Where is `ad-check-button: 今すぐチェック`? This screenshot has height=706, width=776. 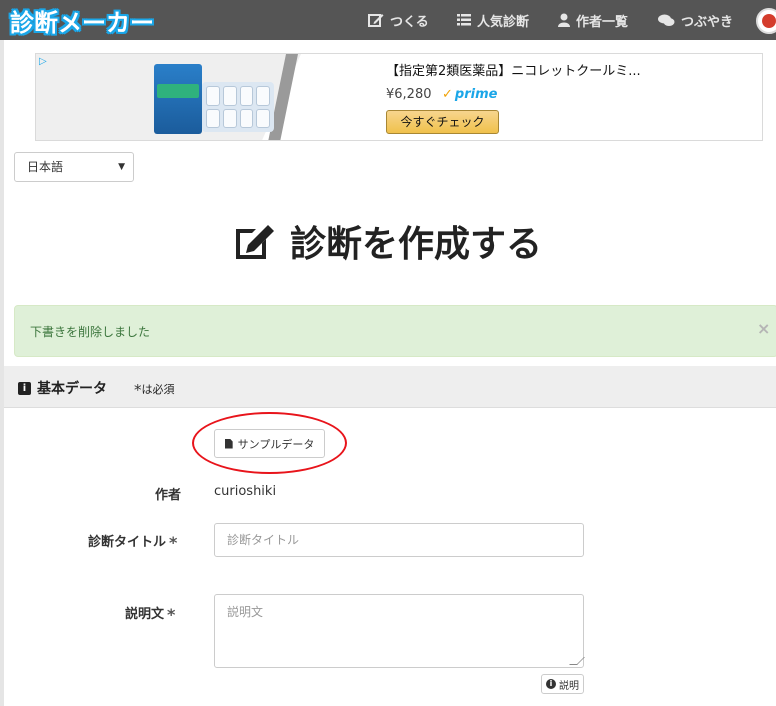 ad-check-button: 今すぐチェック is located at coordinates (442, 122).